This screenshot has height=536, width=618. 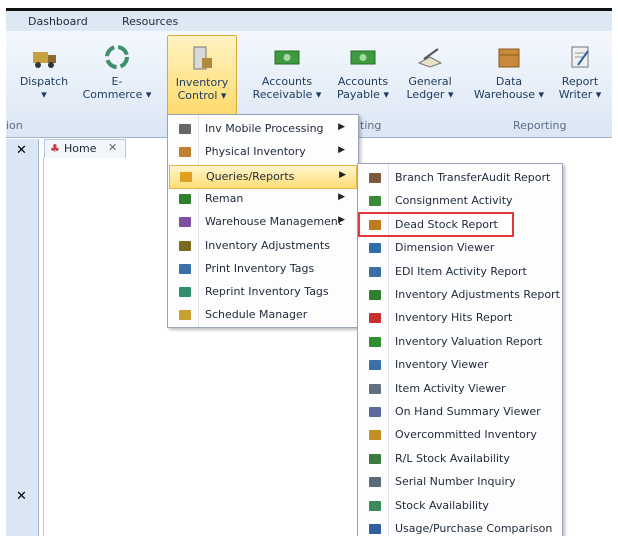 I want to click on money-icon, so click(x=287, y=57).